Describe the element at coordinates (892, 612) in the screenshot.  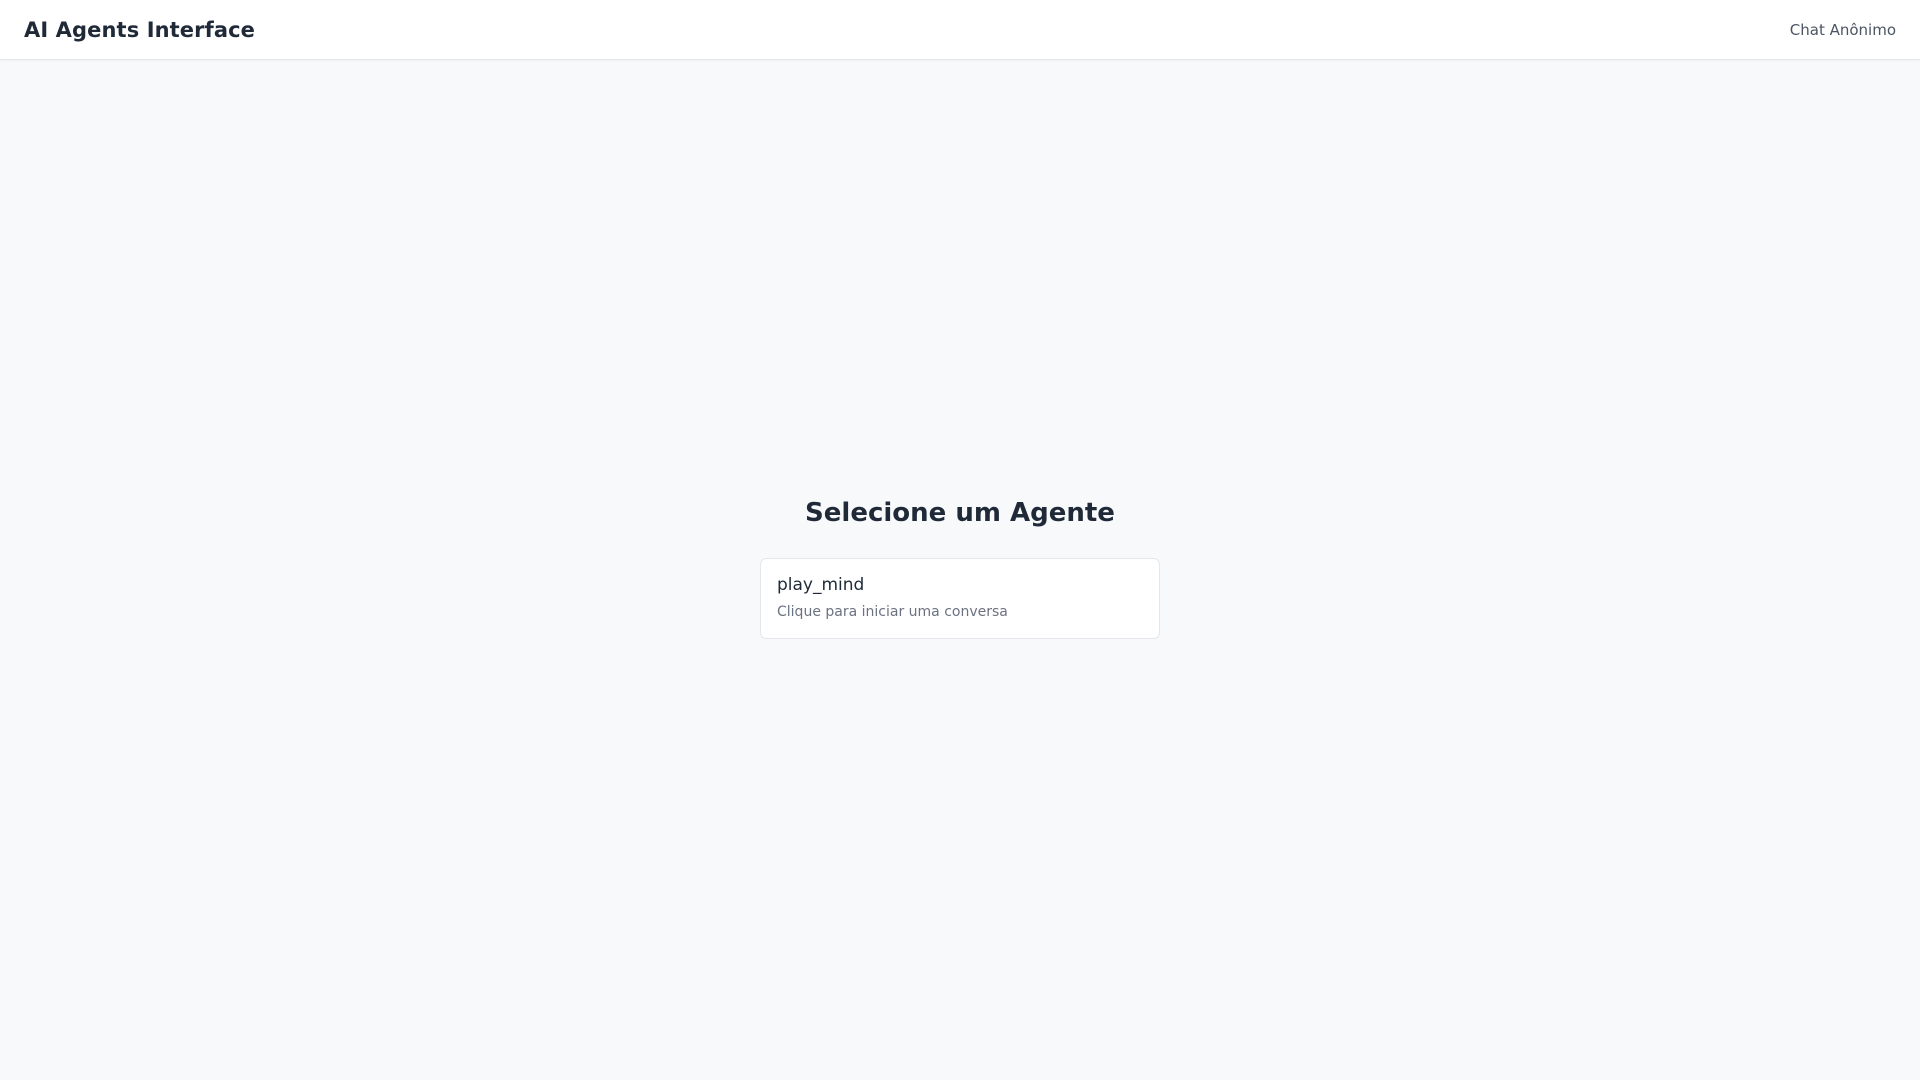
I see `agent-description: Clique para iniciar uma conversa` at that location.